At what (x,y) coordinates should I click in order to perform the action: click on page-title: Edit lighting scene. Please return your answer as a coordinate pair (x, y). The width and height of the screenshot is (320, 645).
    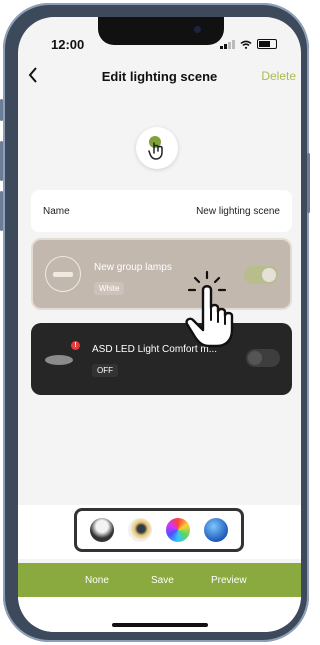
    Looking at the image, I should click on (159, 76).